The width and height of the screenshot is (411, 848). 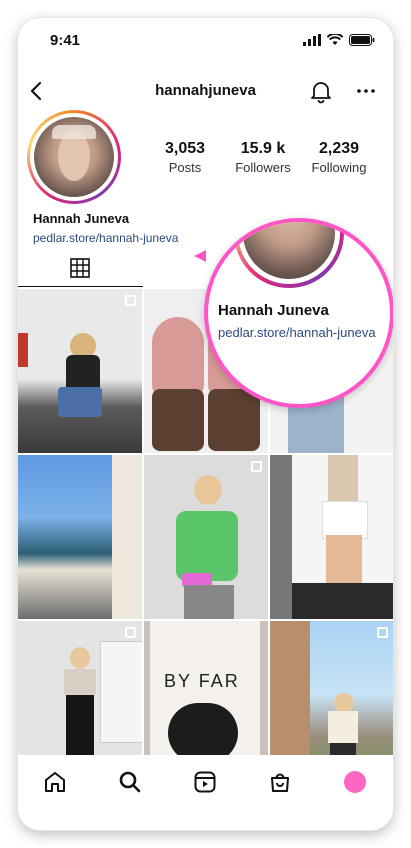 I want to click on search-icon, so click(x=130, y=782).